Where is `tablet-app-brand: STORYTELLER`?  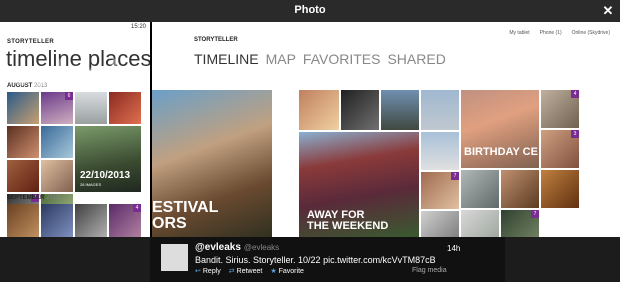
tablet-app-brand: STORYTELLER is located at coordinates (216, 40).